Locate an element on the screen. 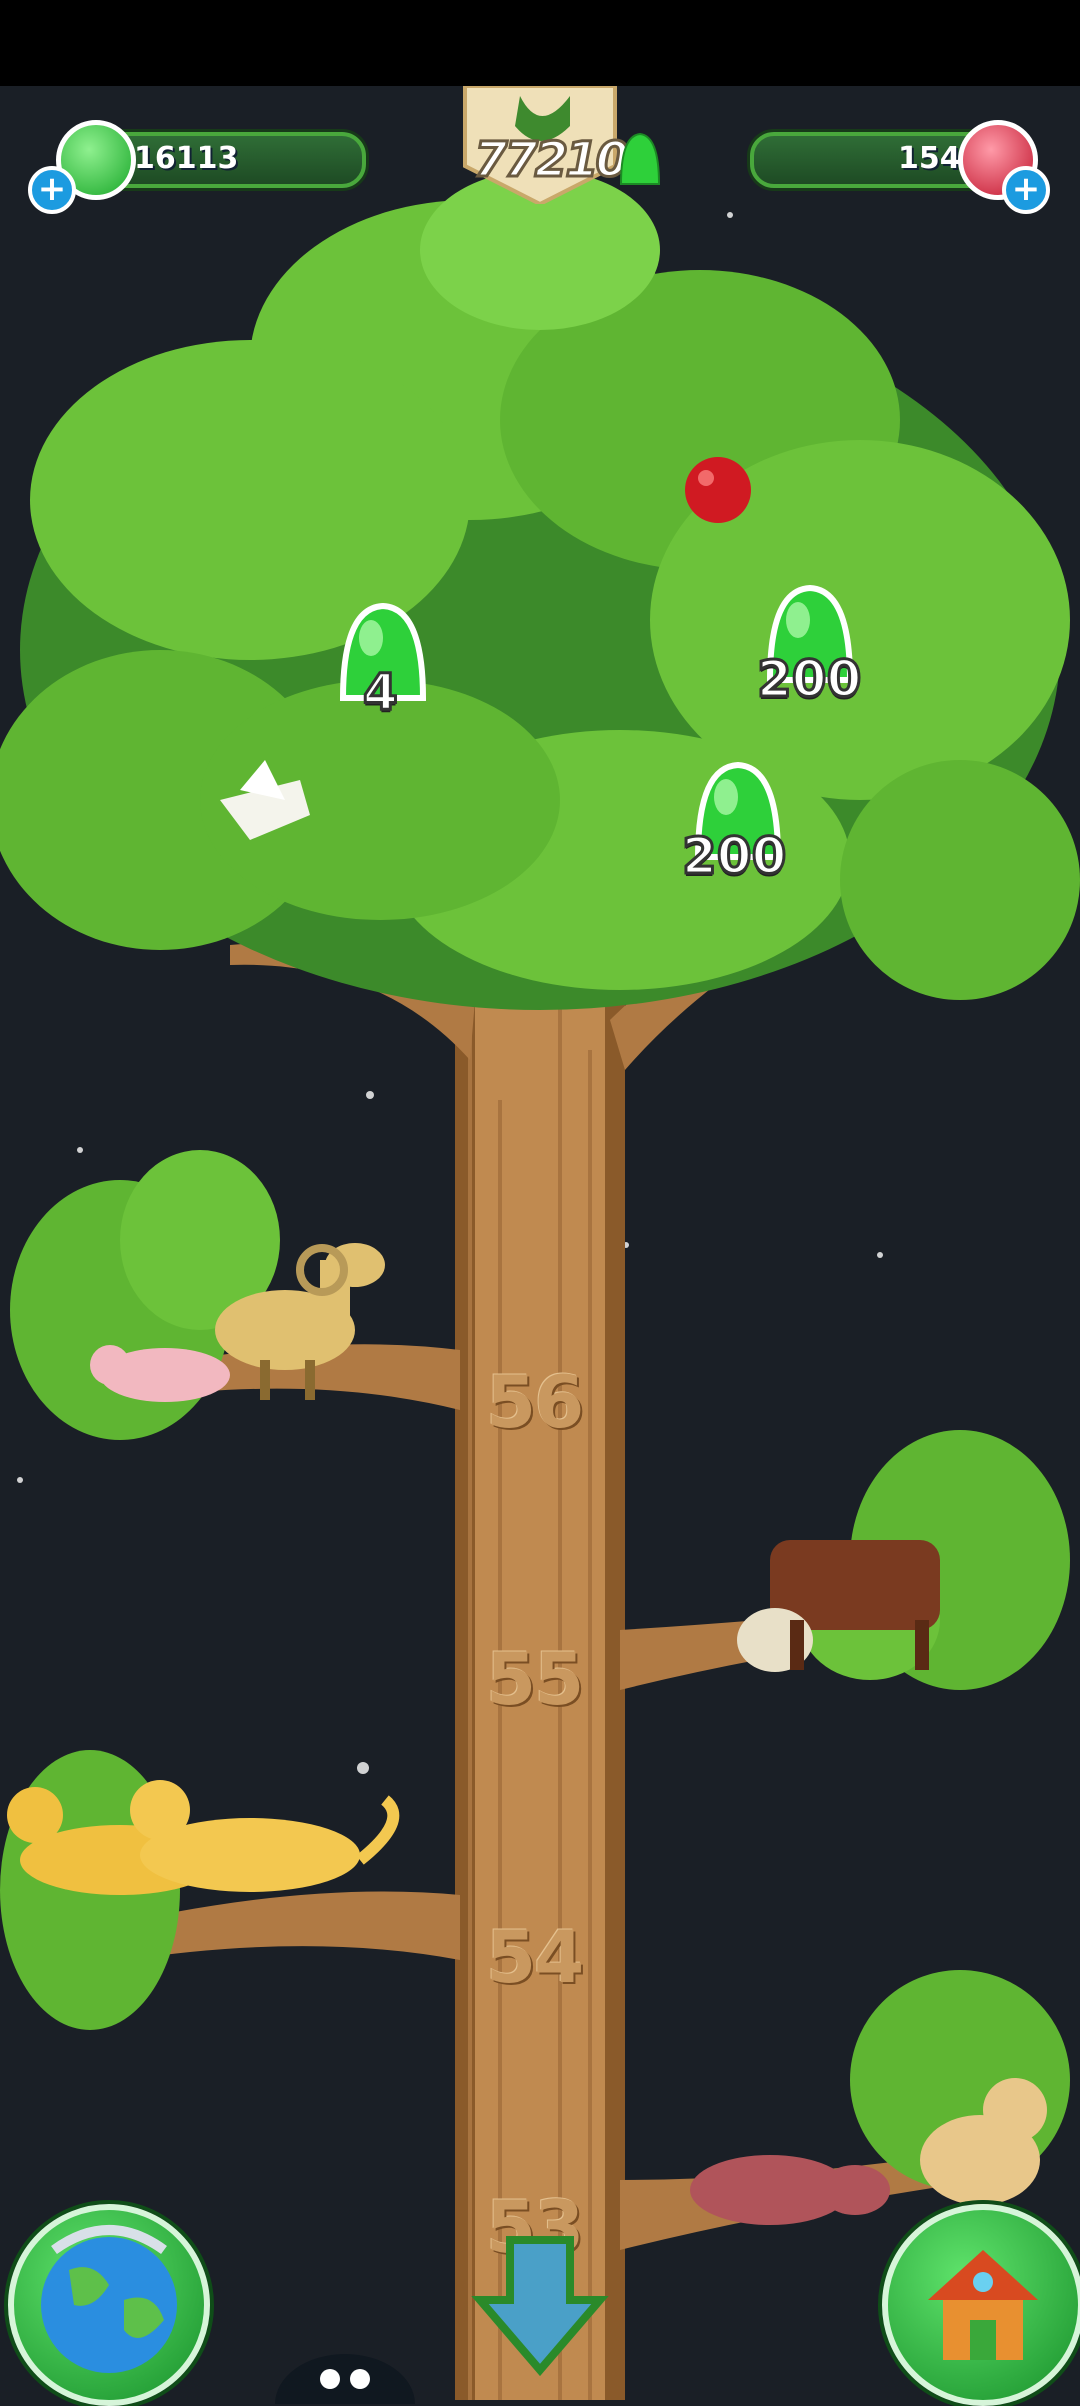 This screenshot has width=1080, height=2406. scroll-down-button is located at coordinates (540, 2305).